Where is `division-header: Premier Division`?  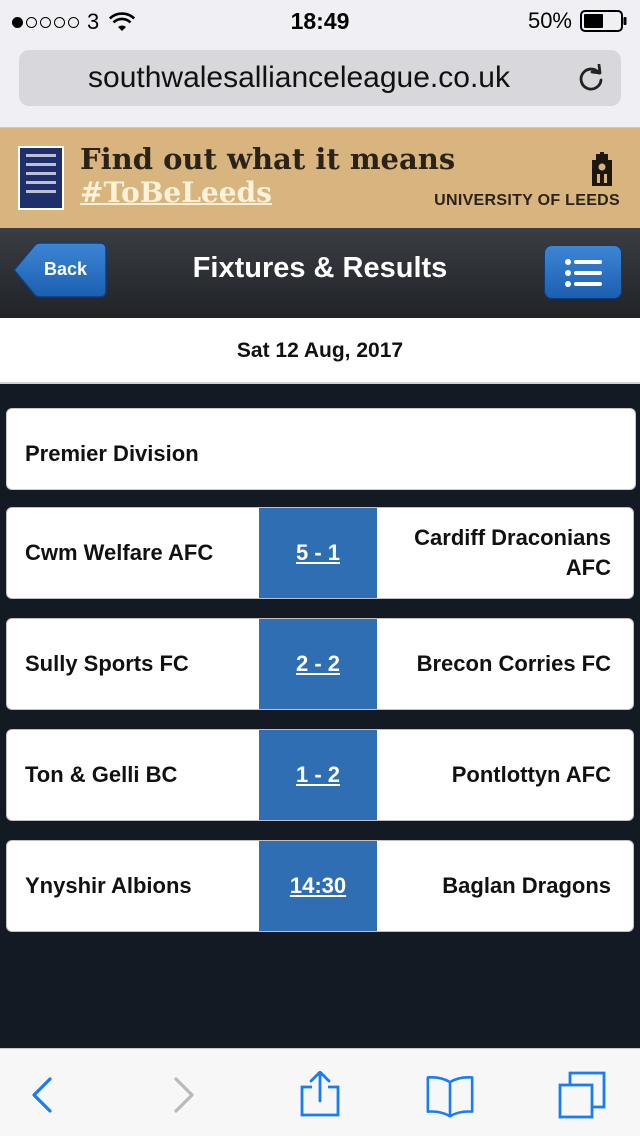 division-header: Premier Division is located at coordinates (321, 449).